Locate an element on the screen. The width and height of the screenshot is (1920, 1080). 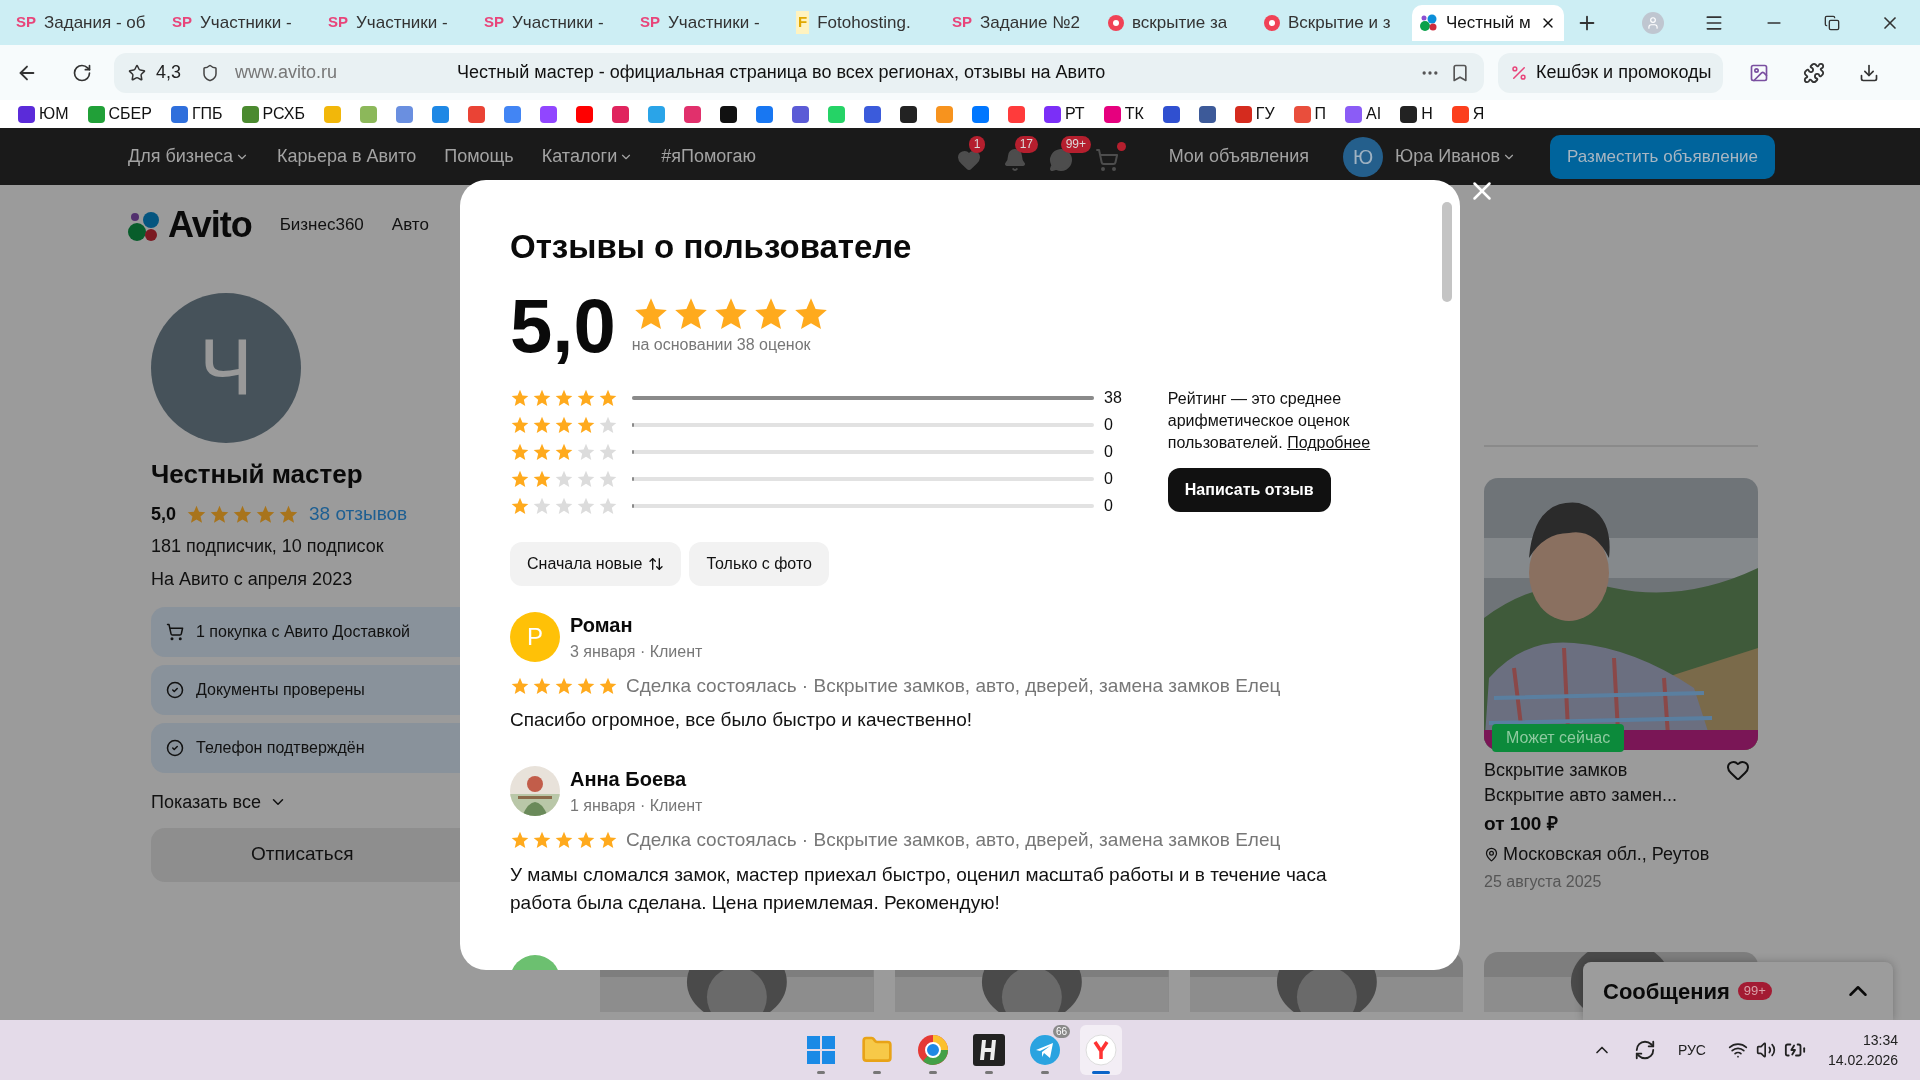
bookmark-label: ТК is located at coordinates (1134, 114).